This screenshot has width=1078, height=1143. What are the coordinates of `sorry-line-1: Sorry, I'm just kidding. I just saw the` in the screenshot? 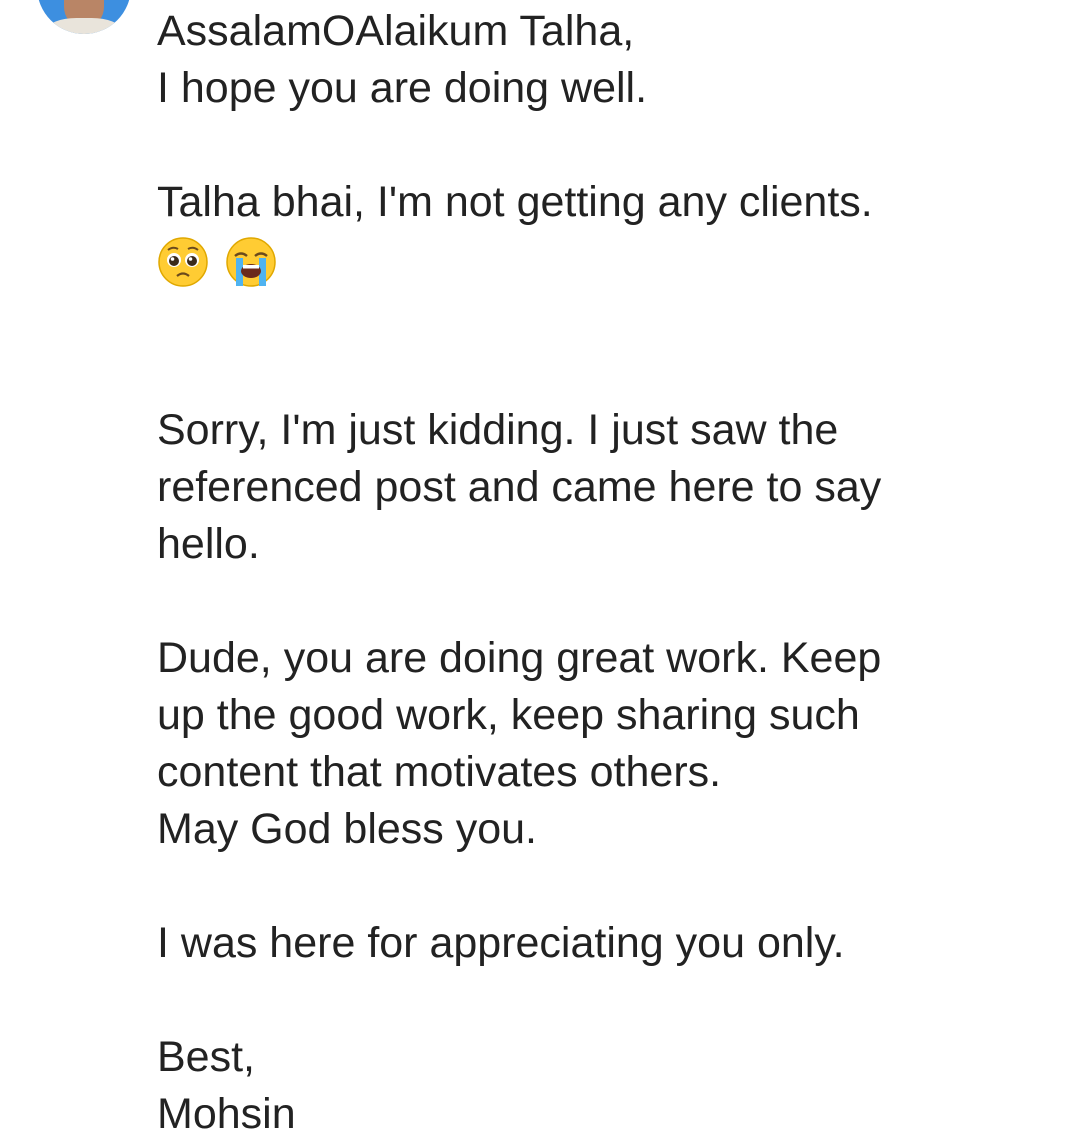 It's located at (498, 430).